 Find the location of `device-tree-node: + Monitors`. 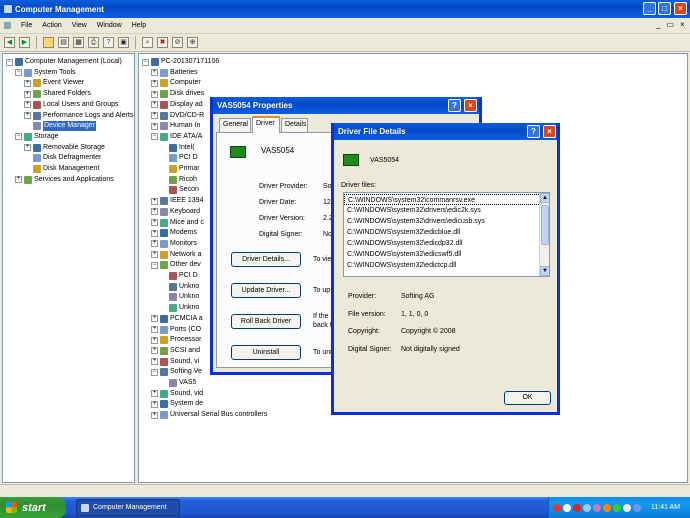

device-tree-node: + Monitors is located at coordinates (174, 244).